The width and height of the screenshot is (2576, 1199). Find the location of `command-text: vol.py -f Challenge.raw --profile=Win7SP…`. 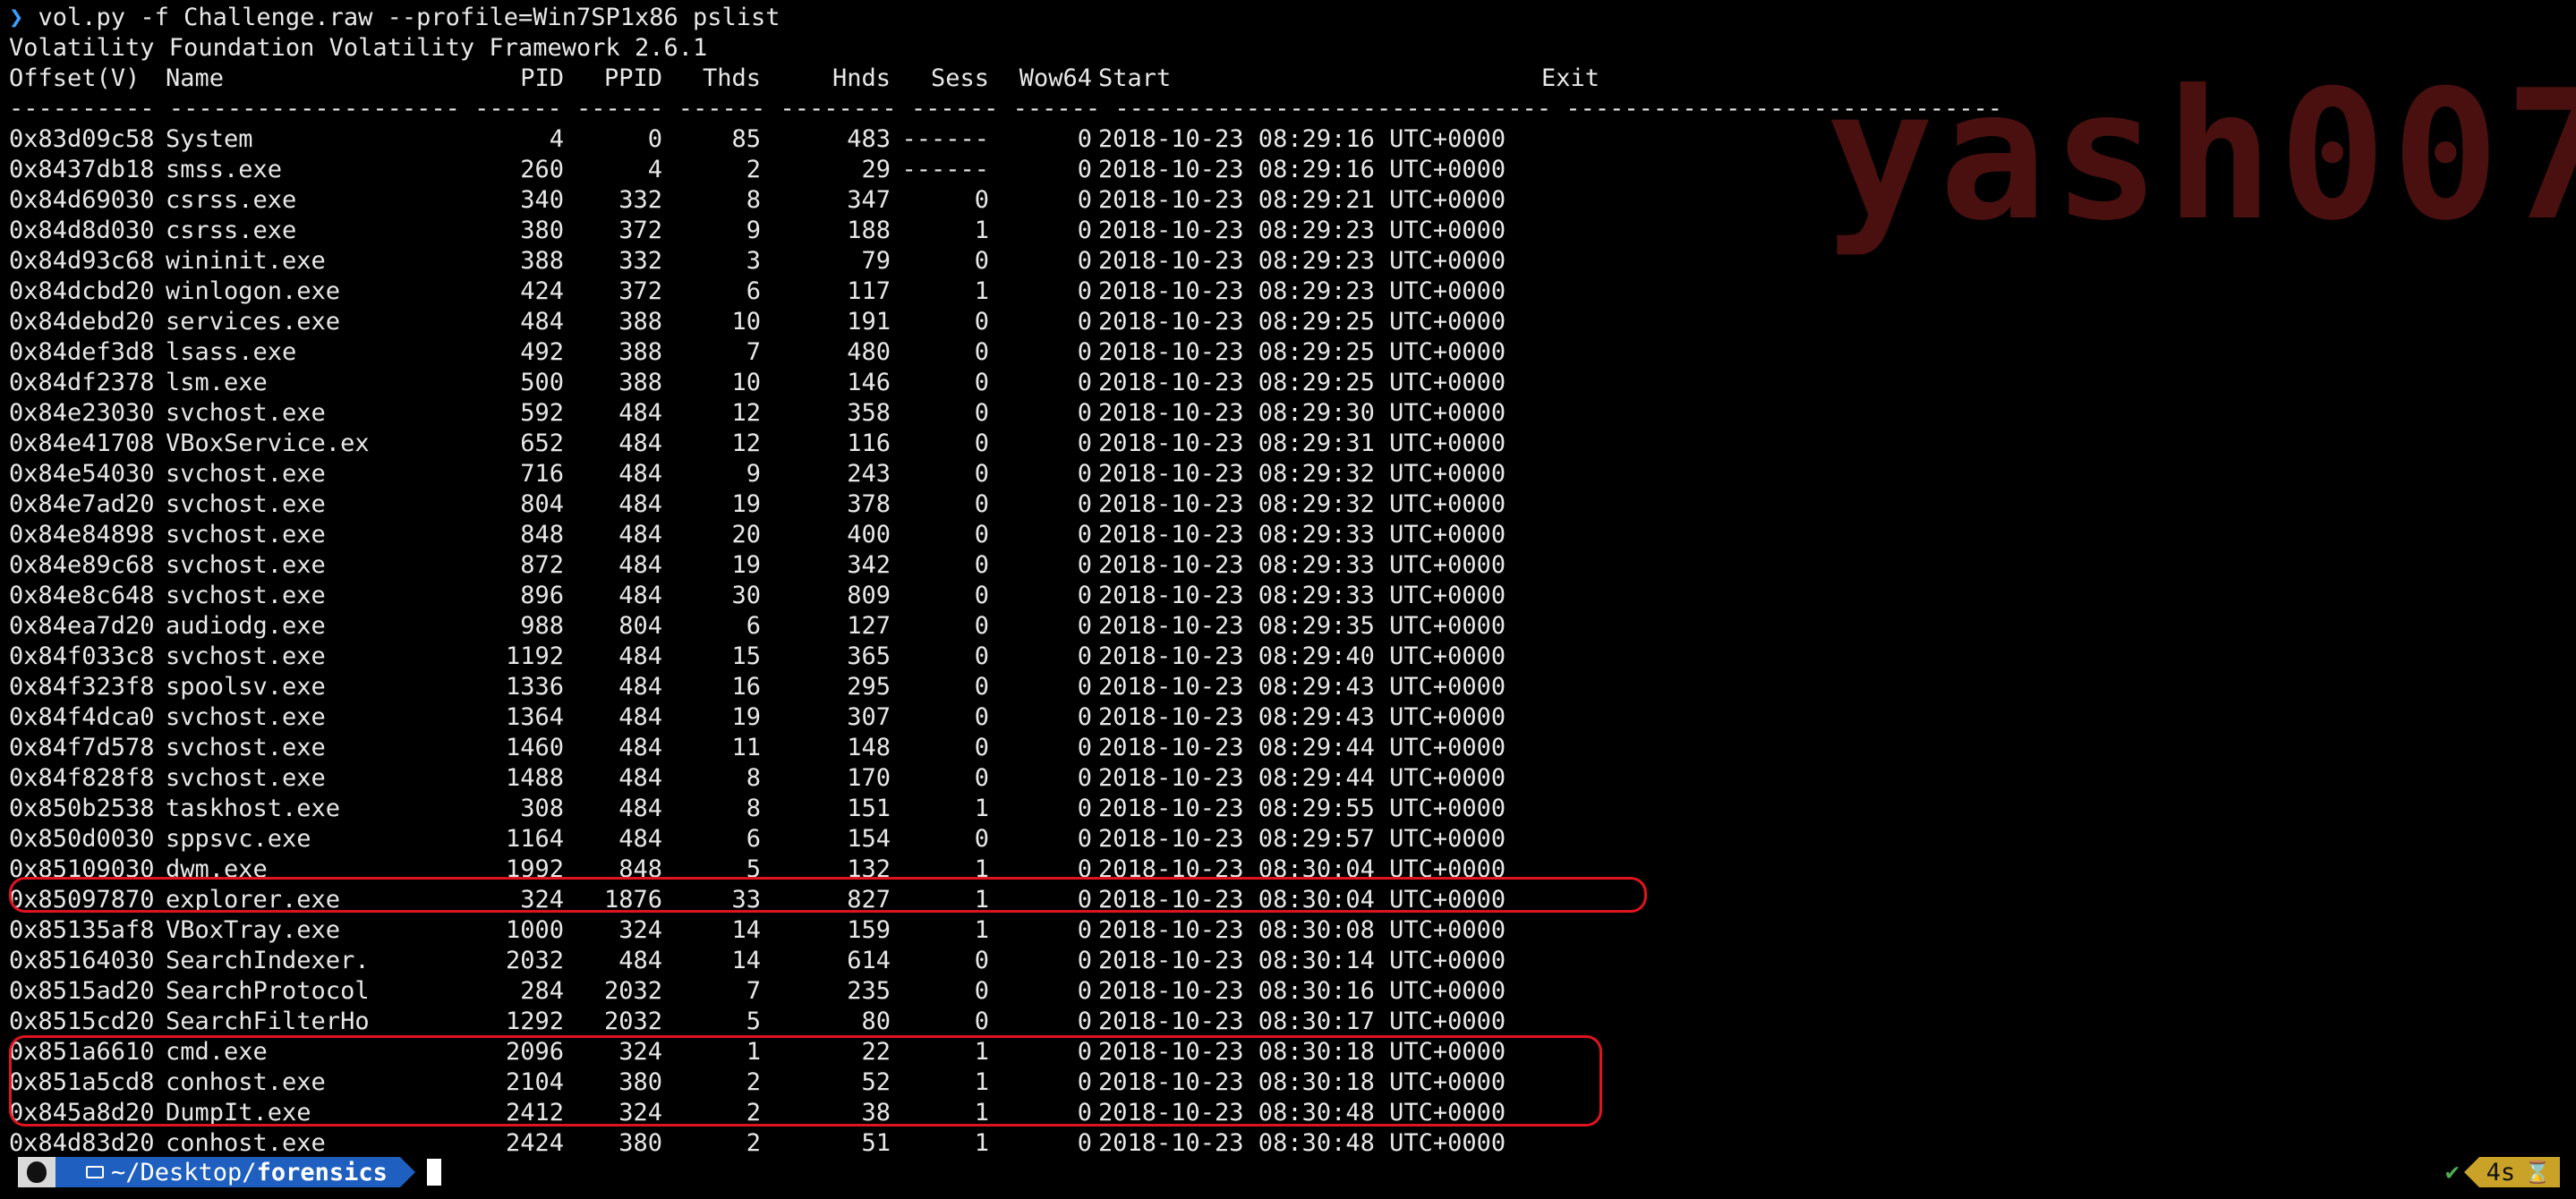

command-text: vol.py -f Challenge.raw --profile=Win7SP… is located at coordinates (409, 17).